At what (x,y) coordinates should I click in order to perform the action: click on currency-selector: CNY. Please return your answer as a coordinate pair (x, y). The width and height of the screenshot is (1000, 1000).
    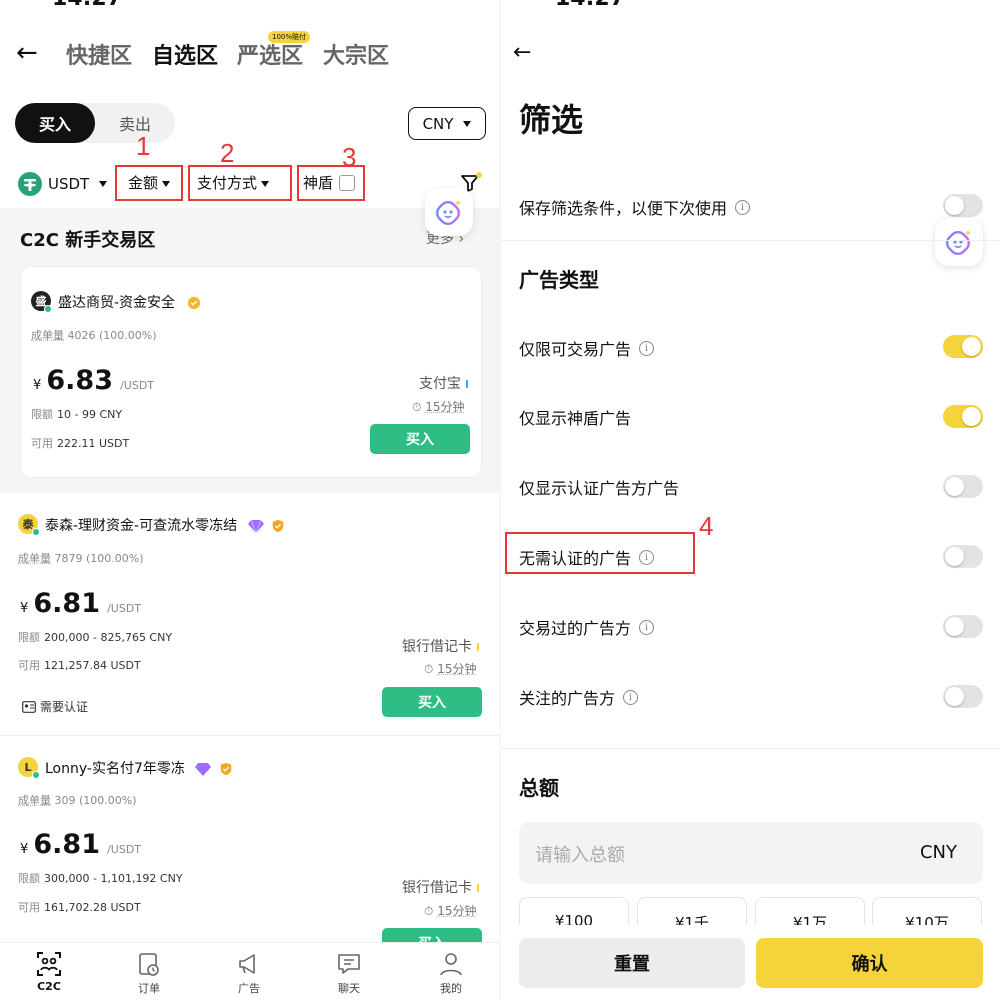
    Looking at the image, I should click on (447, 123).